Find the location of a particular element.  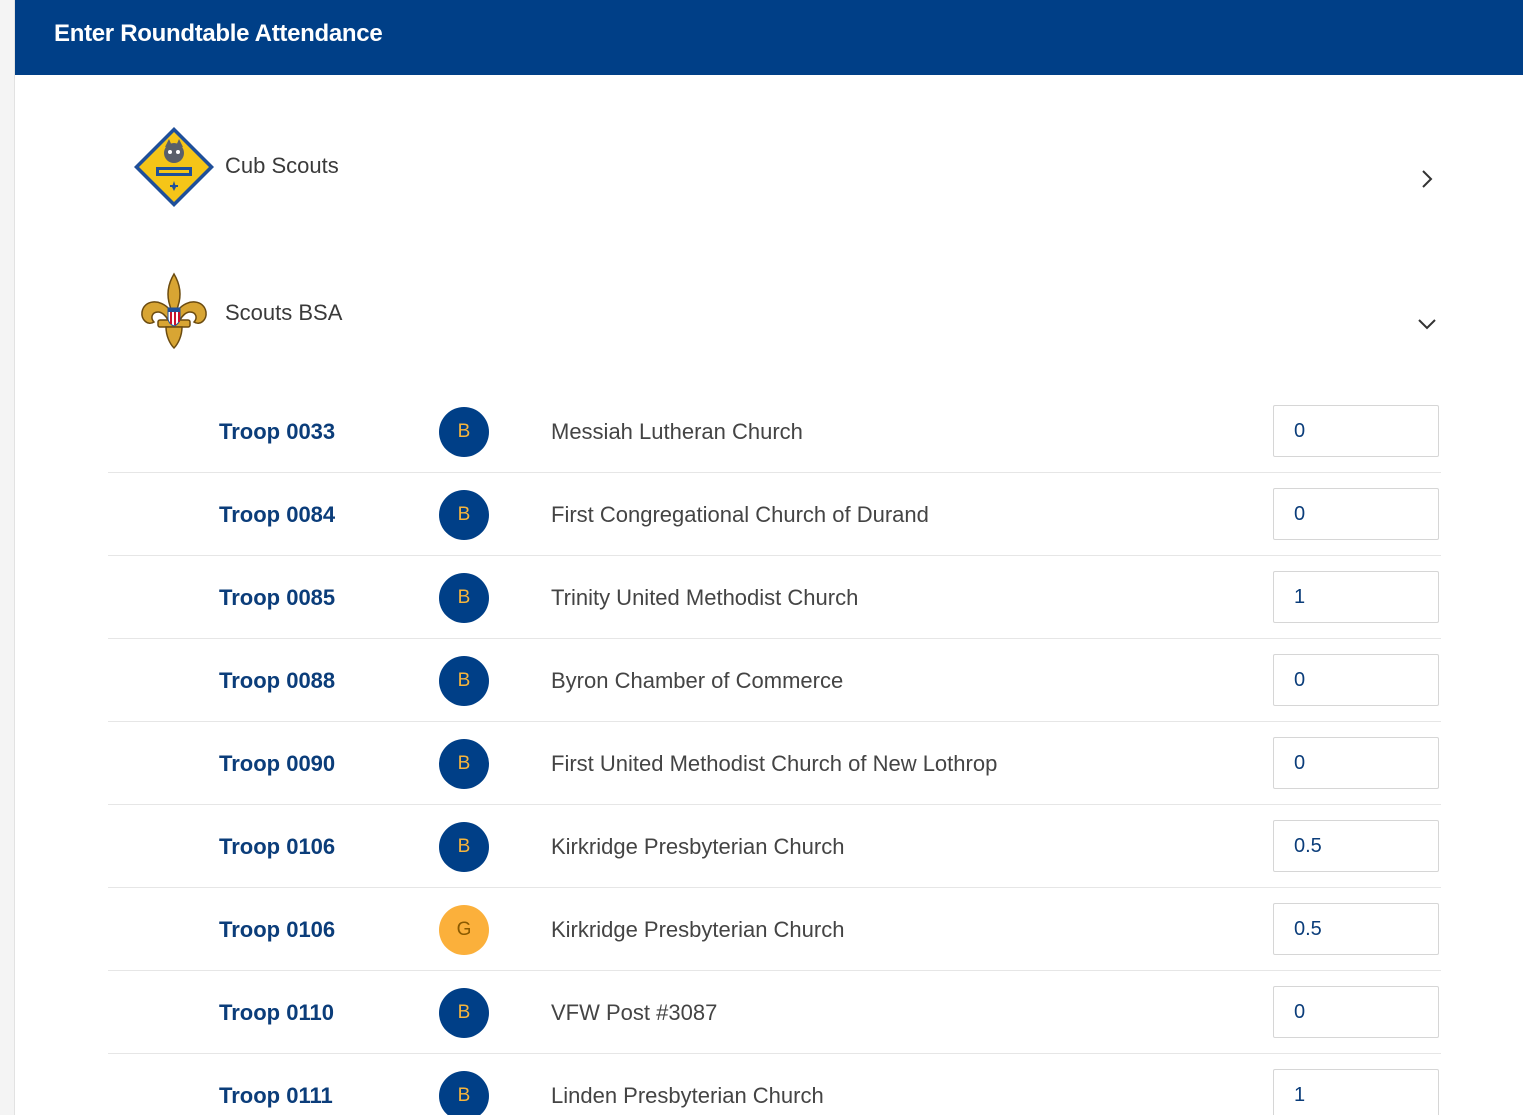

troop-unit-link: Troop 0111 is located at coordinates (276, 1096).